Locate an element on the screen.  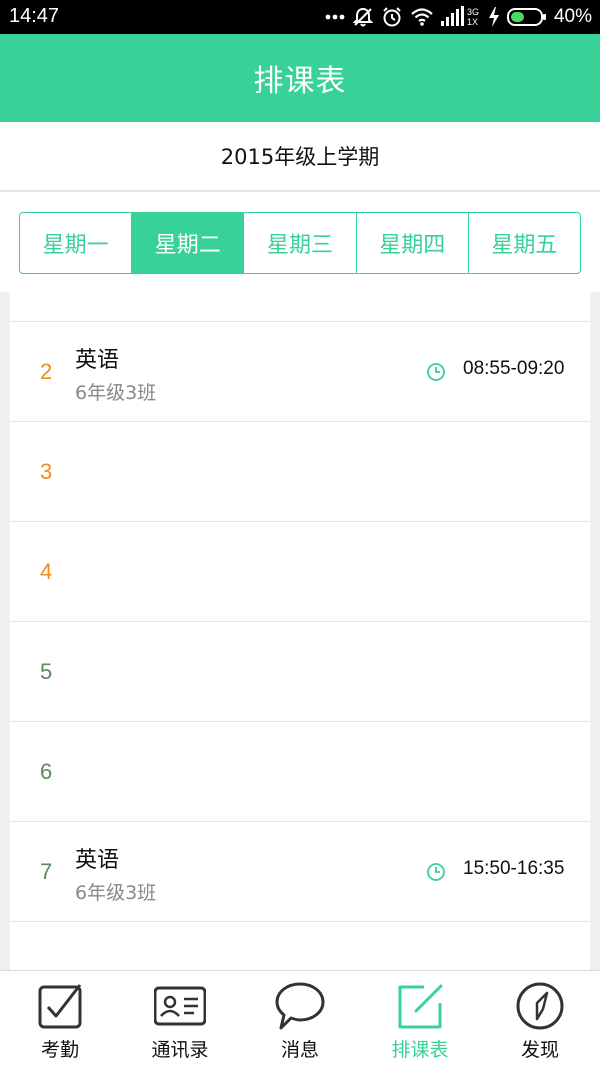
battery-percentage: 40% is located at coordinates (572, 16).